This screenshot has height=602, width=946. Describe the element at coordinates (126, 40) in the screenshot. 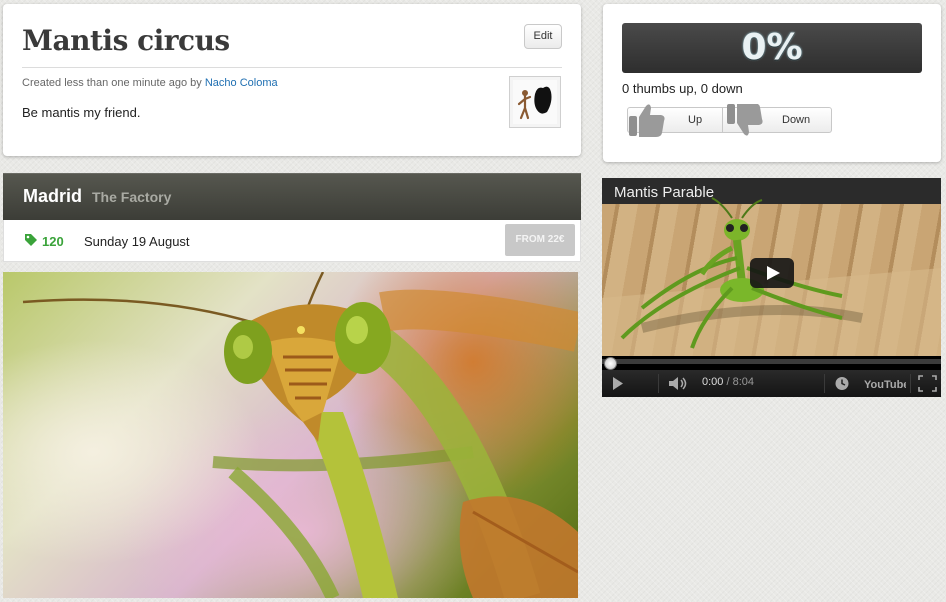

I see `event-title: Mantis circus` at that location.